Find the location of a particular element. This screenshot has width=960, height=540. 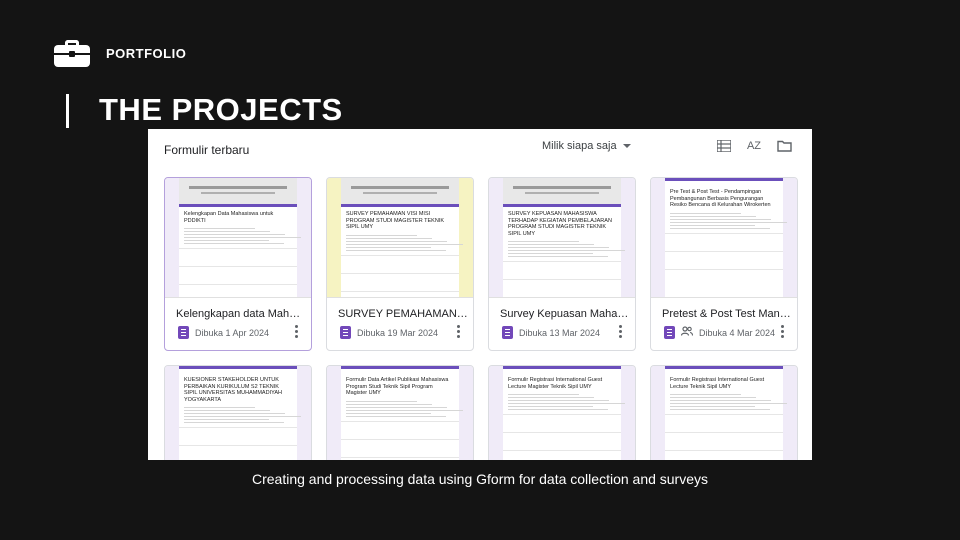

title-accent-bar is located at coordinates (67, 111).